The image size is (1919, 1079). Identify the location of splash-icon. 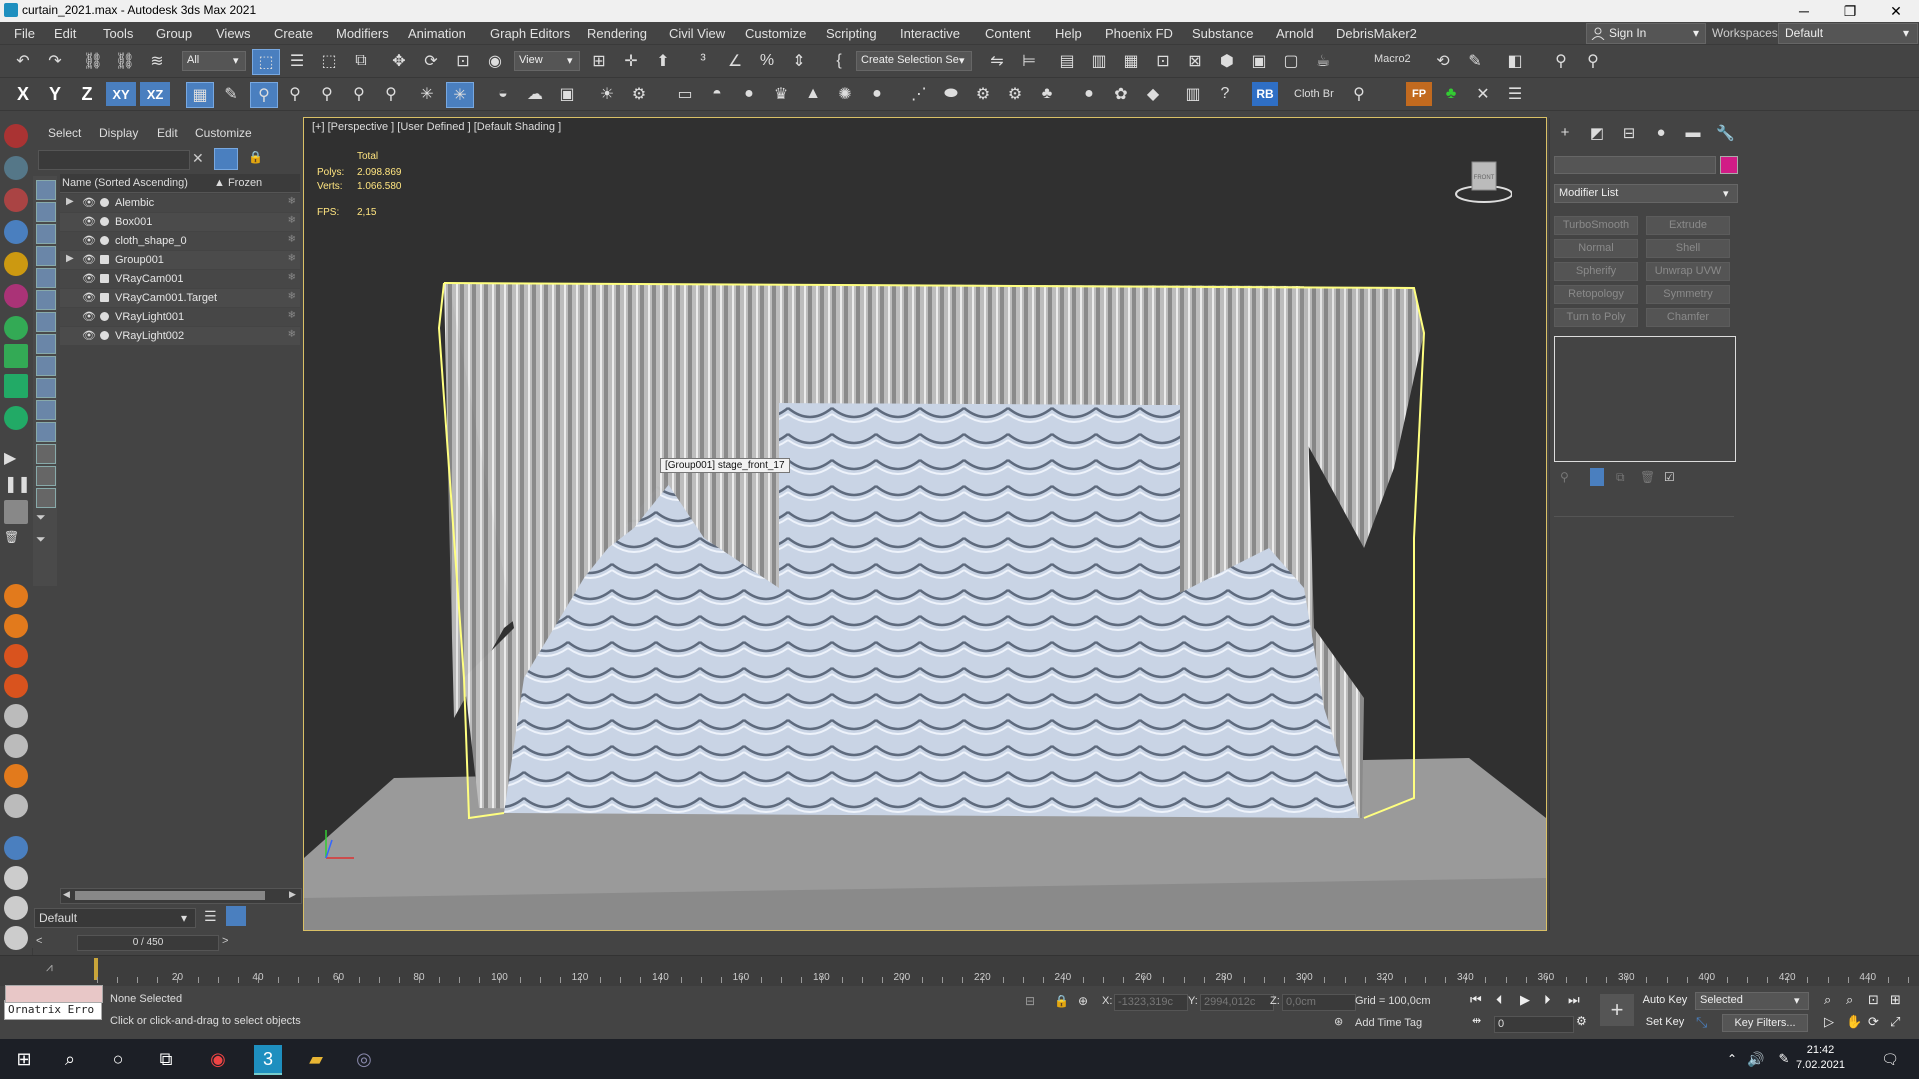
(16, 938).